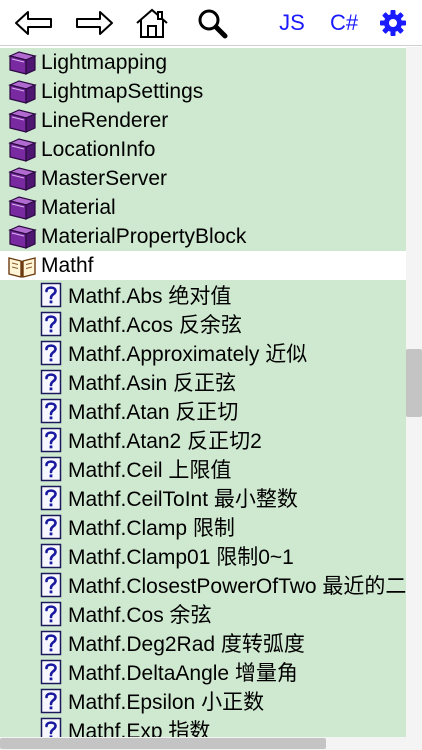 Image resolution: width=422 pixels, height=750 pixels. Describe the element at coordinates (292, 23) in the screenshot. I see `js-button: JS` at that location.